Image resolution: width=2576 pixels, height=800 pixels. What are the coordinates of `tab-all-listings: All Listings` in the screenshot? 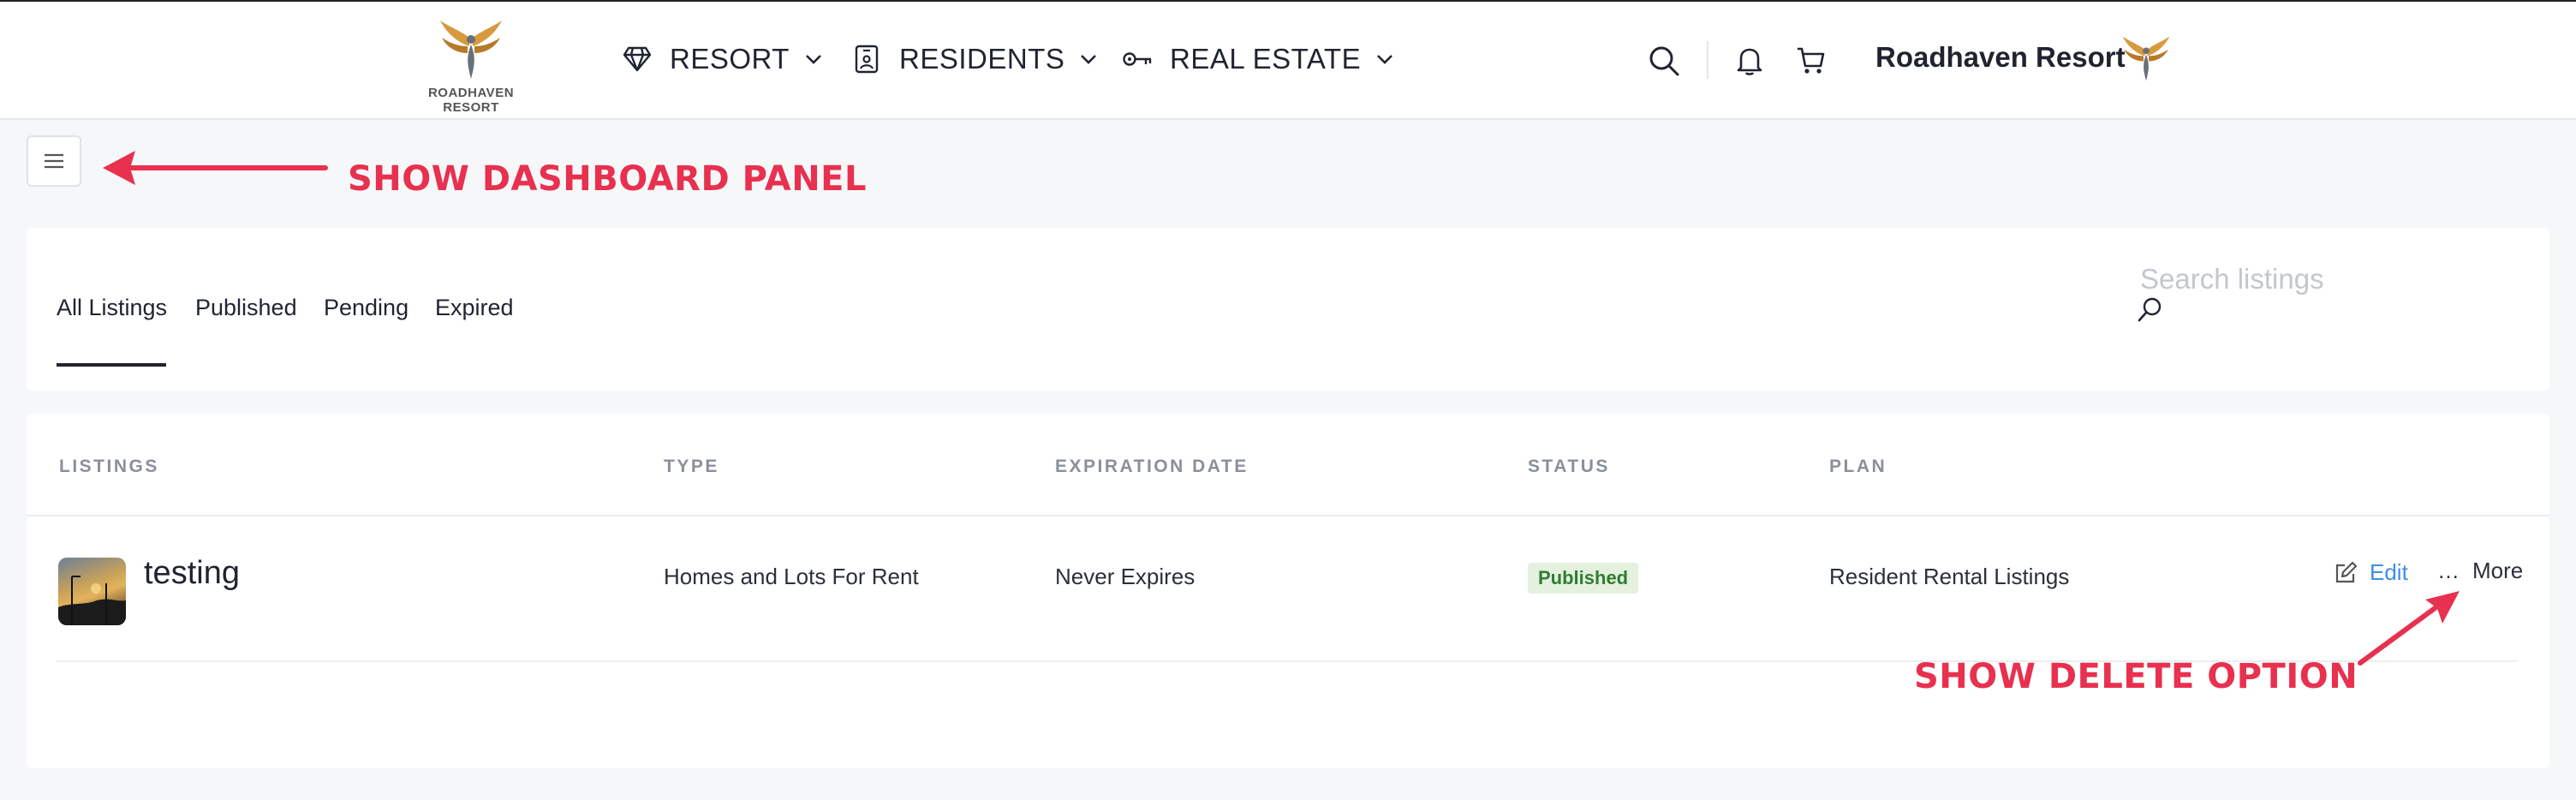 It's located at (112, 308).